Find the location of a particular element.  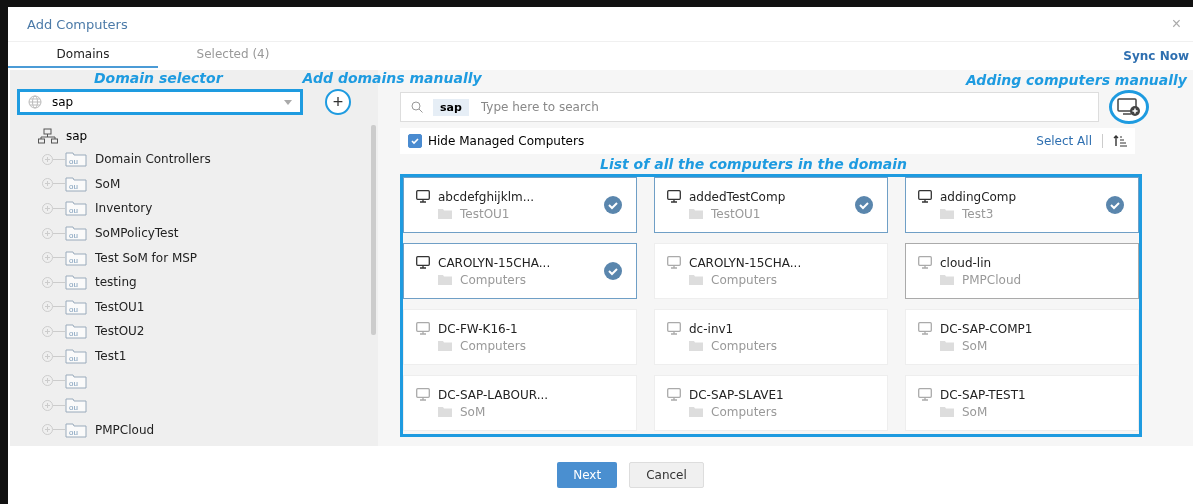

tree-item: Test SoM for MSP is located at coordinates (146, 257).